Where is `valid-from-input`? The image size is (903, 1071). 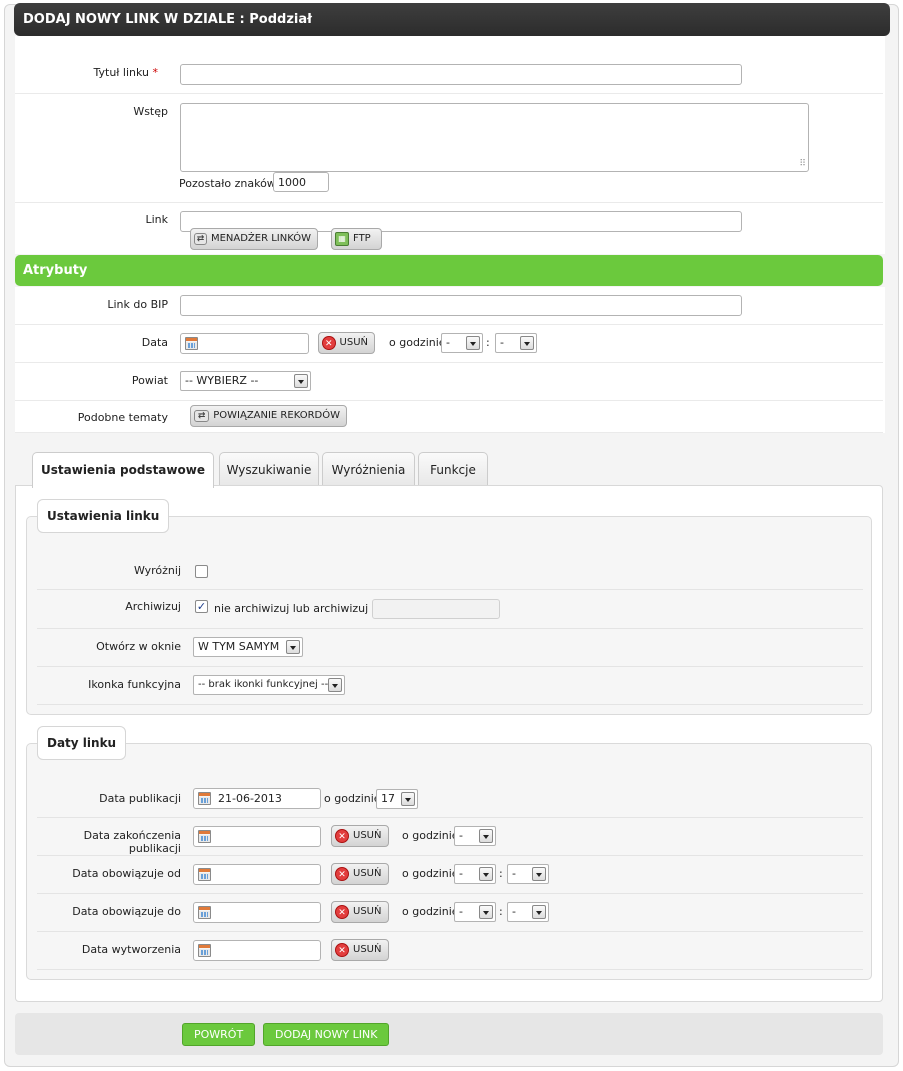
valid-from-input is located at coordinates (257, 874).